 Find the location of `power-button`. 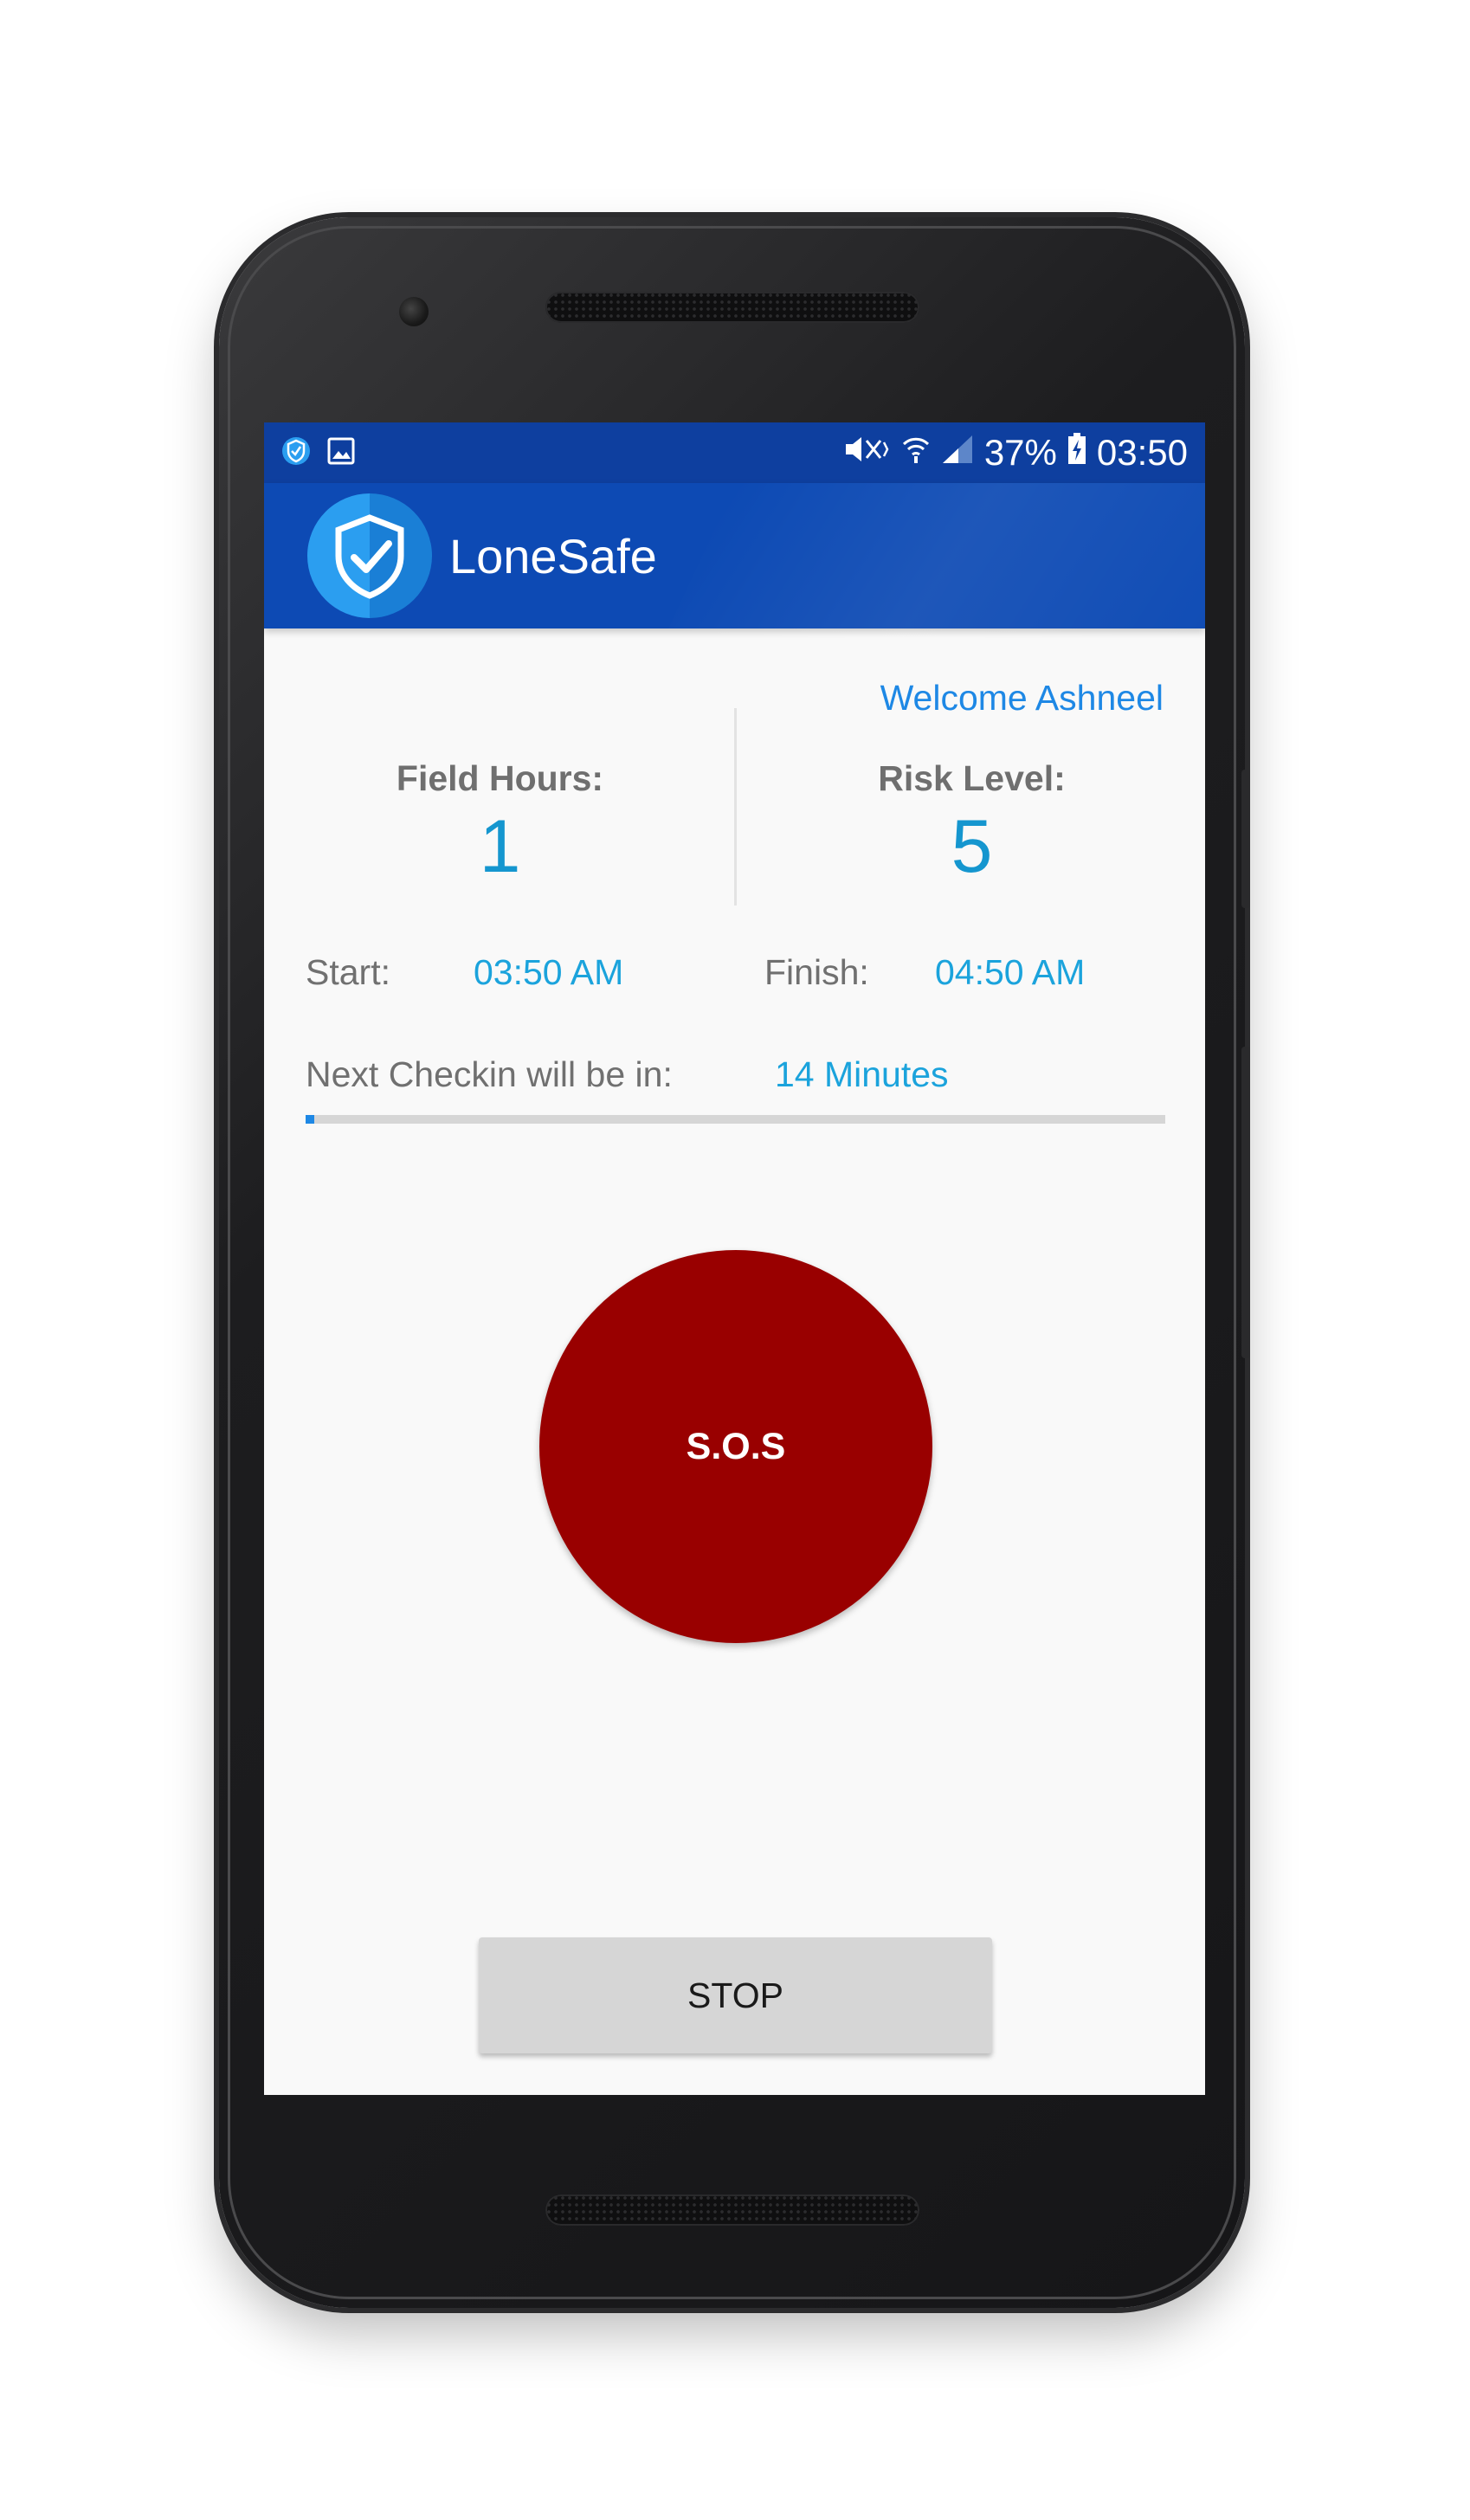

power-button is located at coordinates (1245, 839).